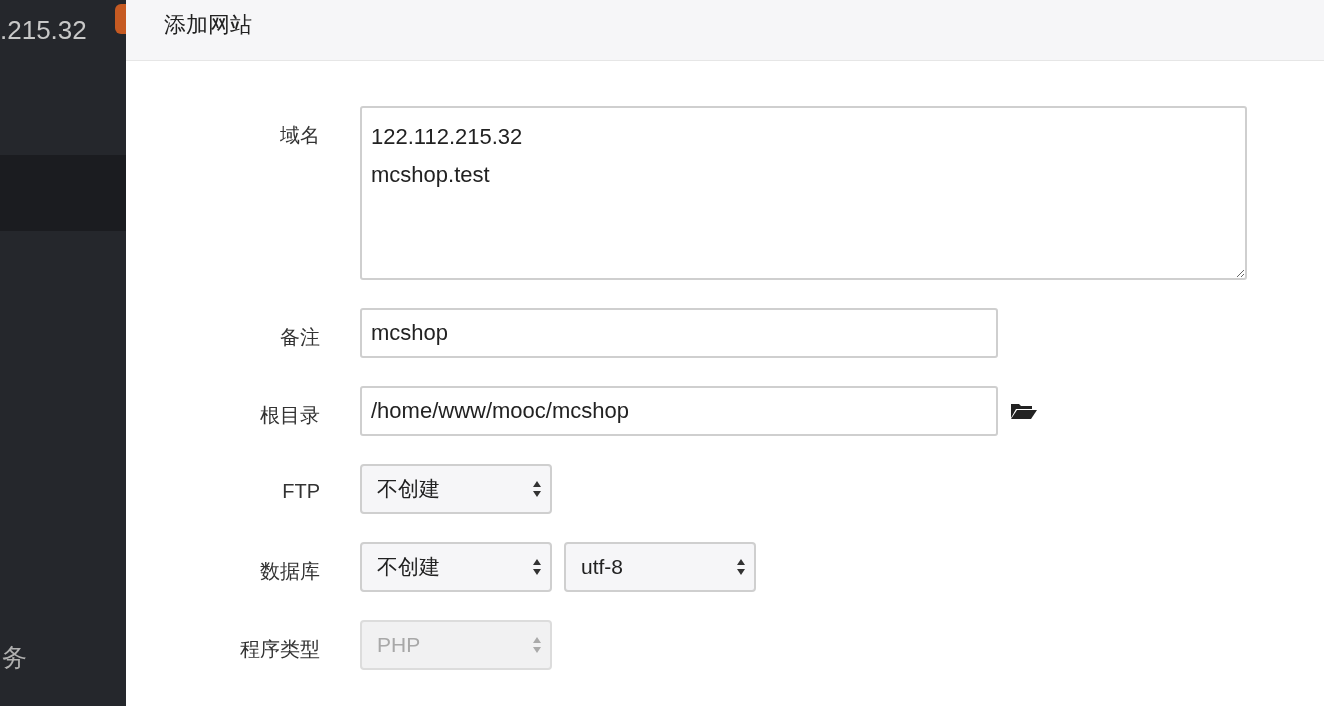  I want to click on text-field: mcshop, so click(679, 333).